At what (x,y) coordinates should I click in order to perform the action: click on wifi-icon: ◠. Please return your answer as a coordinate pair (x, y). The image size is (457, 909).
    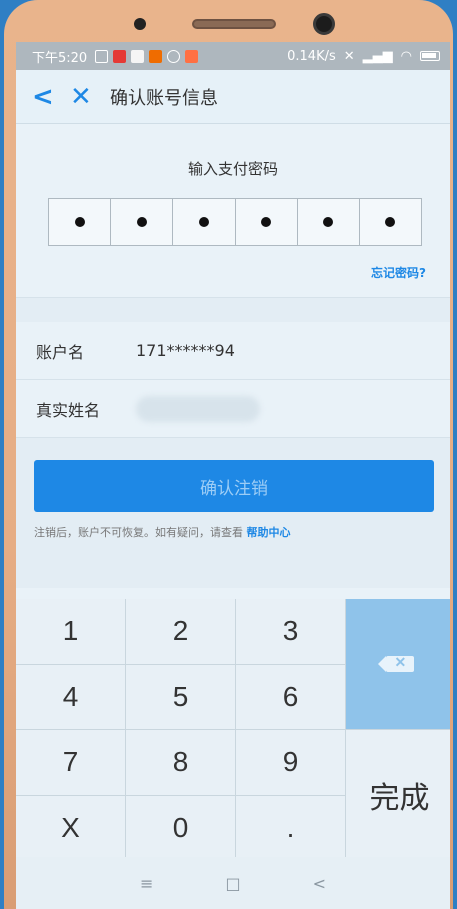
    Looking at the image, I should click on (406, 56).